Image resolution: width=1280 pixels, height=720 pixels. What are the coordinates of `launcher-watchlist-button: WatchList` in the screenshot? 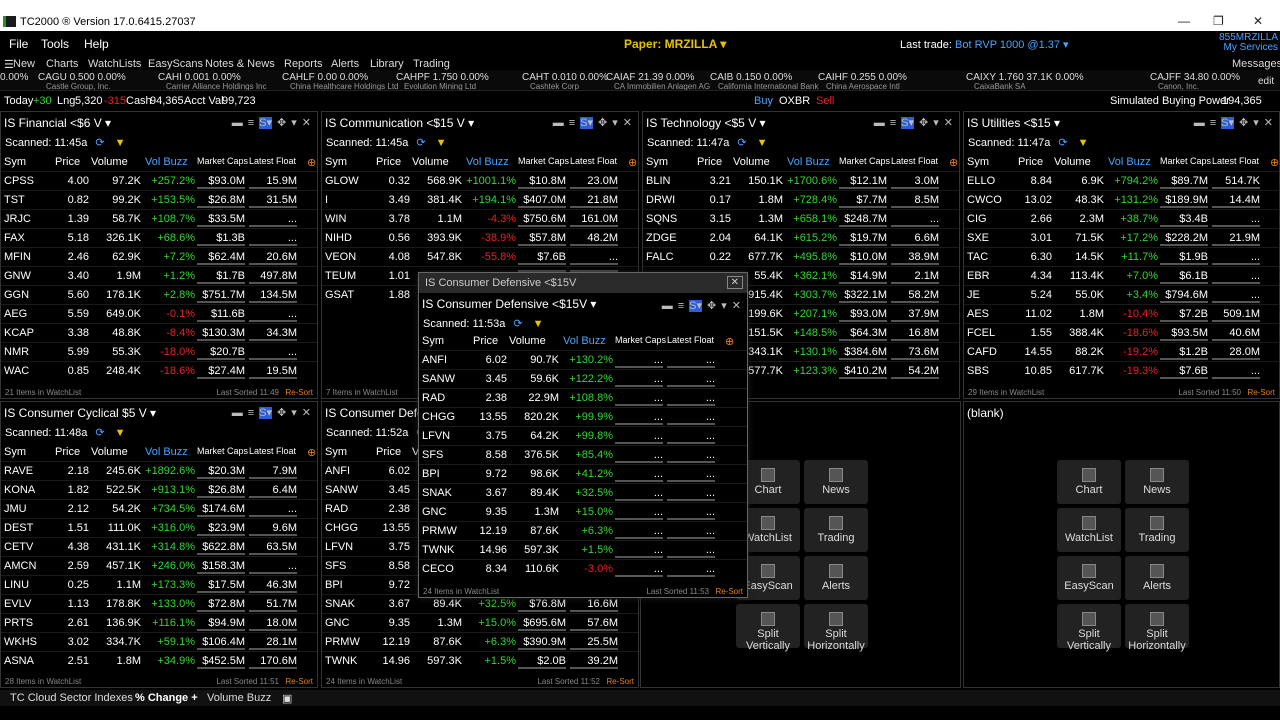 It's located at (1089, 530).